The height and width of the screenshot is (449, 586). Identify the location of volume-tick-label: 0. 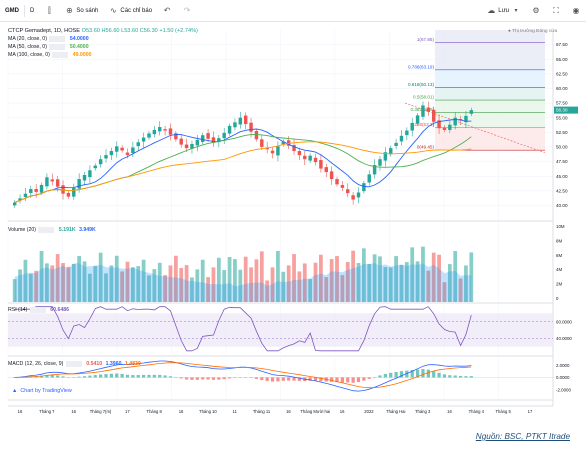
(557, 298).